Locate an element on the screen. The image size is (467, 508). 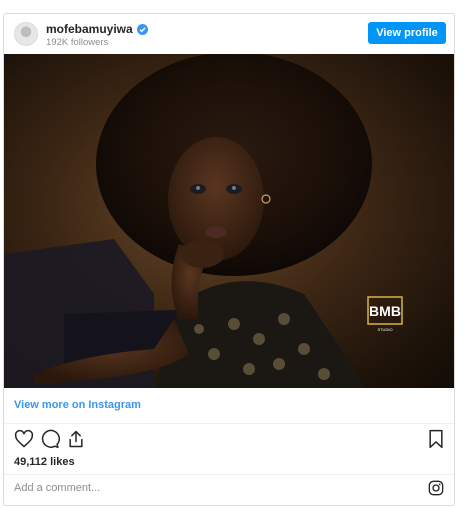
svg-text: STUDIO is located at coordinates (384, 329).